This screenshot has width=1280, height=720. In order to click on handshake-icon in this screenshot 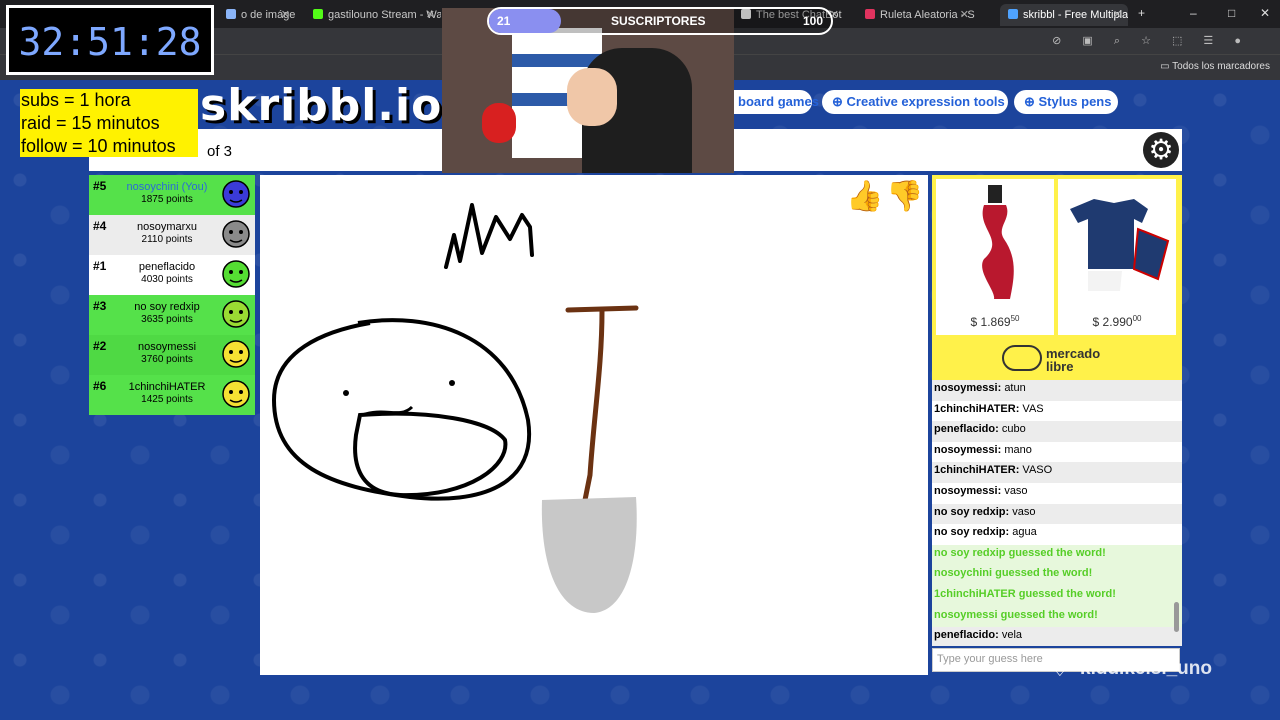, I will do `click(1022, 358)`.